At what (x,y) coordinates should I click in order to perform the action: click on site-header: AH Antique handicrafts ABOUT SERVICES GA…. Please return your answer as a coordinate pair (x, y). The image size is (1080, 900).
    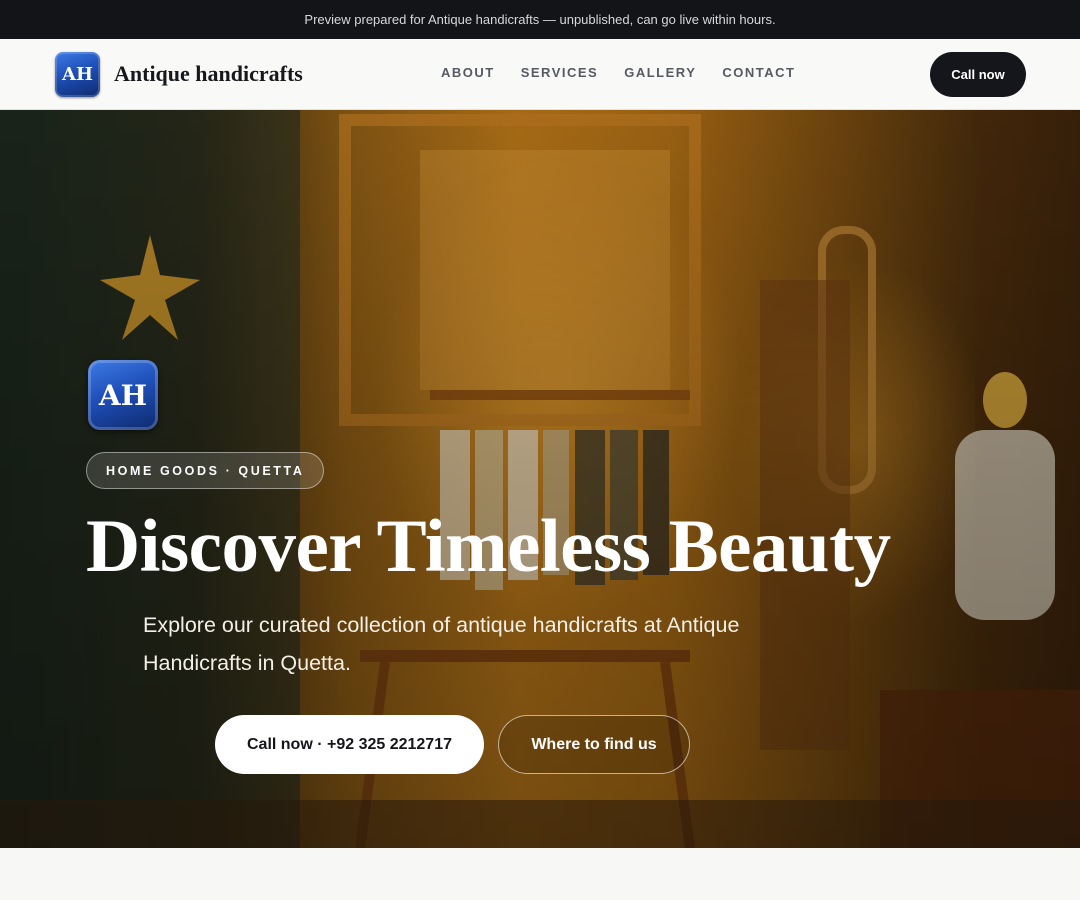
    Looking at the image, I should click on (540, 74).